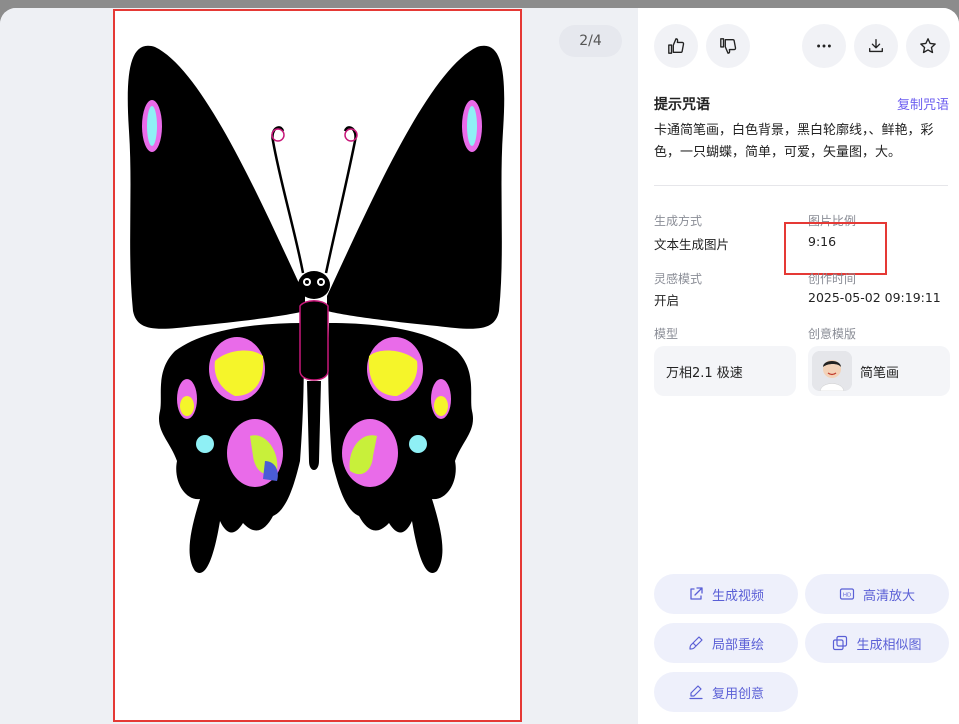 This screenshot has width=959, height=724. Describe the element at coordinates (692, 244) in the screenshot. I see `gen-mode-value: 文本生成图片` at that location.